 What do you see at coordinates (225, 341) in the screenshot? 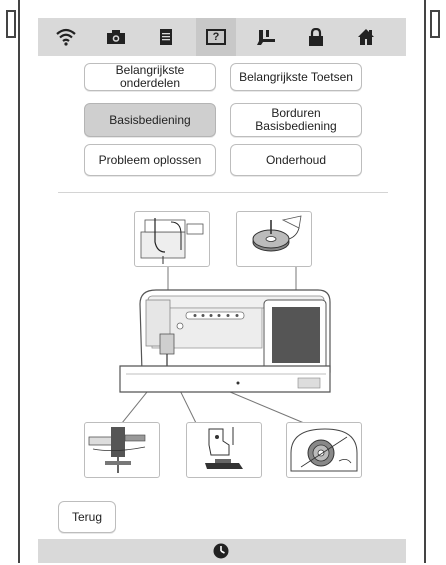
I see `sewing-machine-illustration` at bounding box center [225, 341].